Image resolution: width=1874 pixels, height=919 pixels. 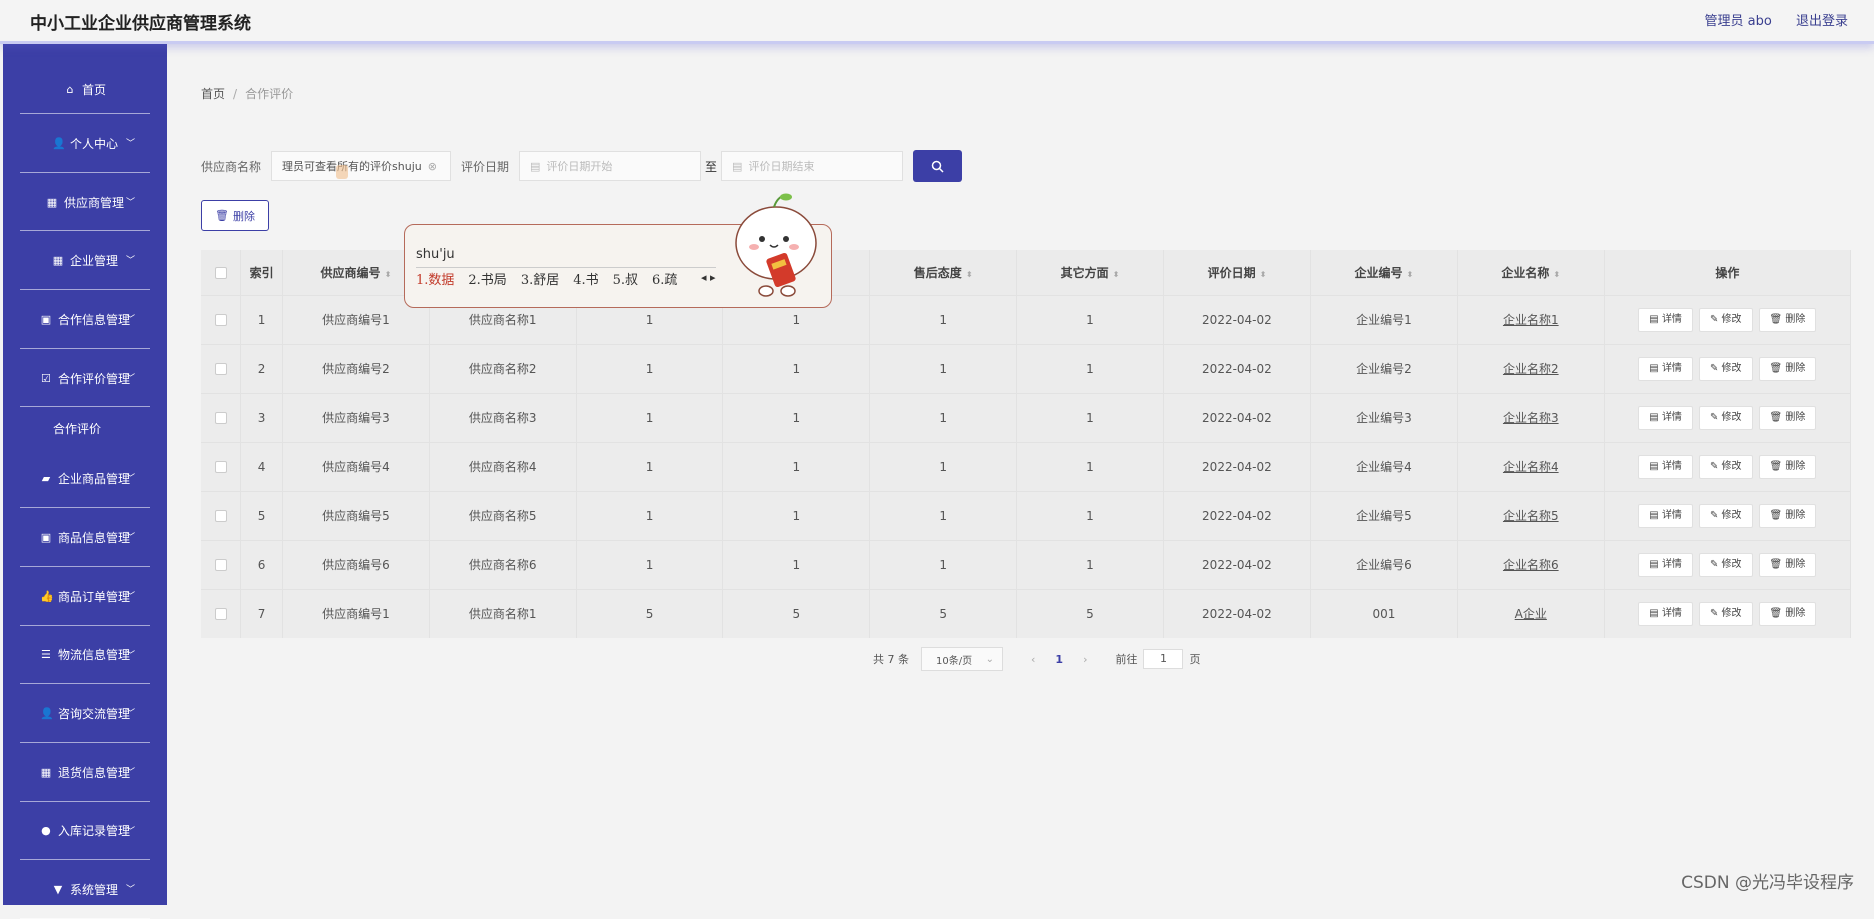 I want to click on table-cell: 供应商名称5, so click(x=502, y=515).